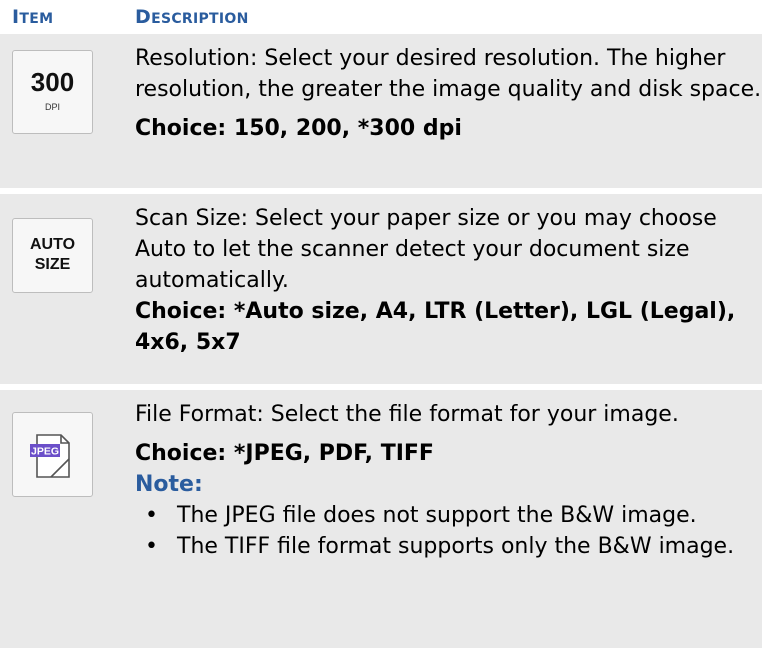  I want to click on auto-size-icon: AUTO SIZE, so click(52, 255).